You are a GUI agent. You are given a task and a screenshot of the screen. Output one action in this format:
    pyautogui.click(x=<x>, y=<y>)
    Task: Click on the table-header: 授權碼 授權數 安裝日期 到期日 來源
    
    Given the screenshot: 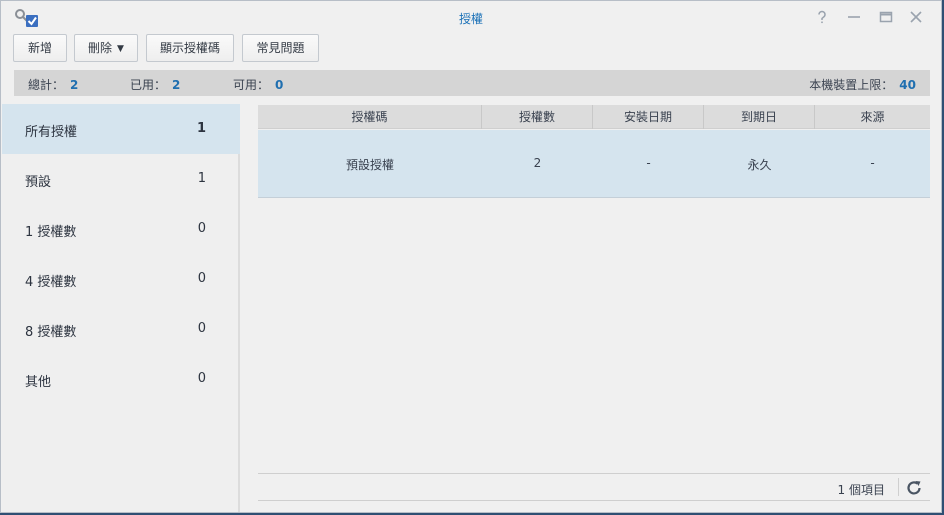 What is the action you would take?
    pyautogui.click(x=594, y=117)
    